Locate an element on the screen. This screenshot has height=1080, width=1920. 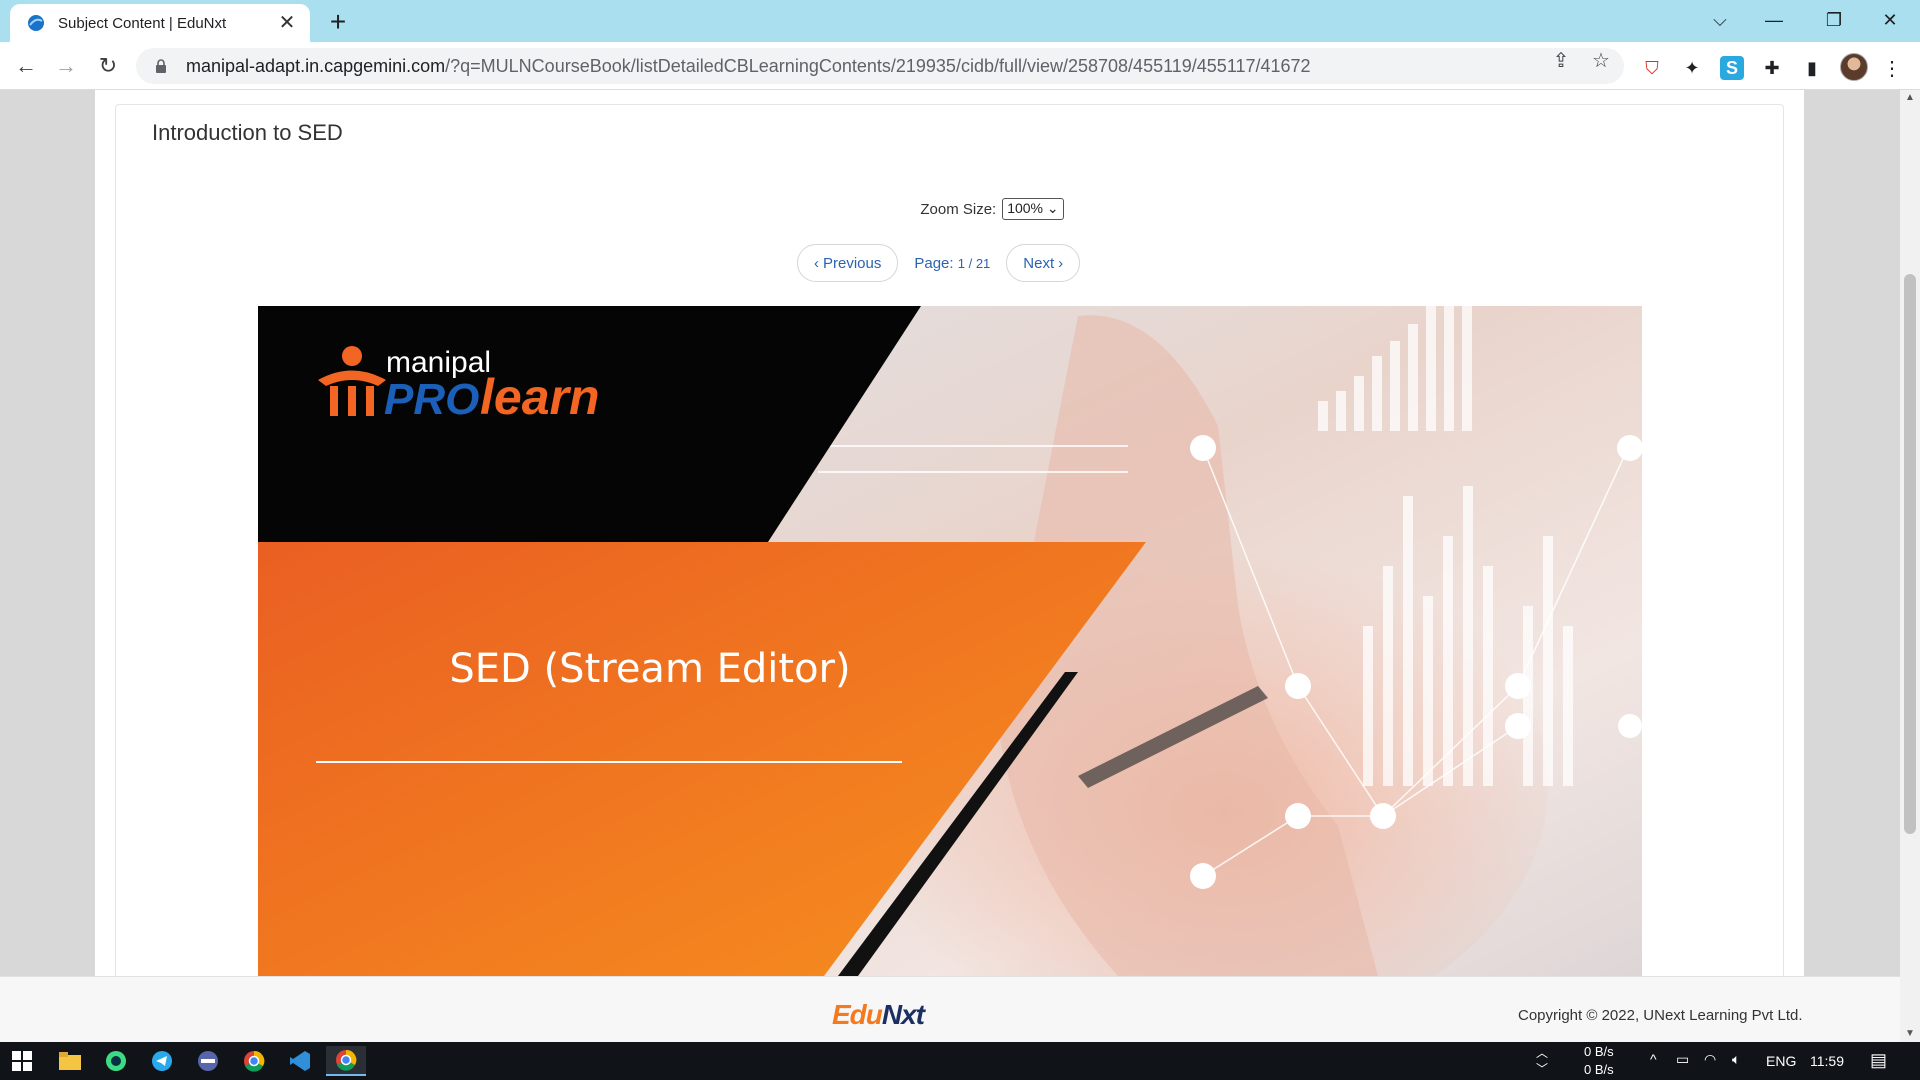
tab-close-icon: ✕ is located at coordinates (287, 23).